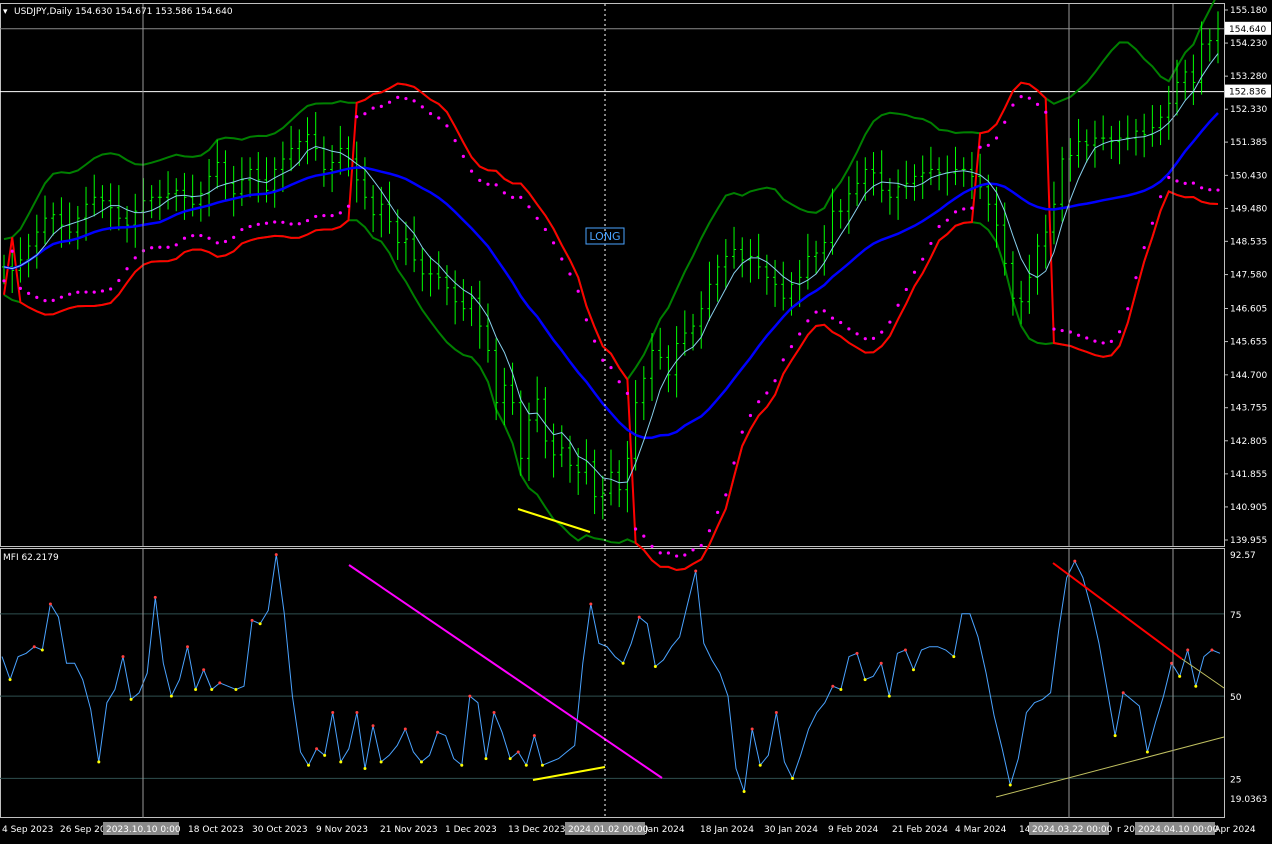 The height and width of the screenshot is (844, 1272). I want to click on mfi-header: MFI 62.2179, so click(31, 558).